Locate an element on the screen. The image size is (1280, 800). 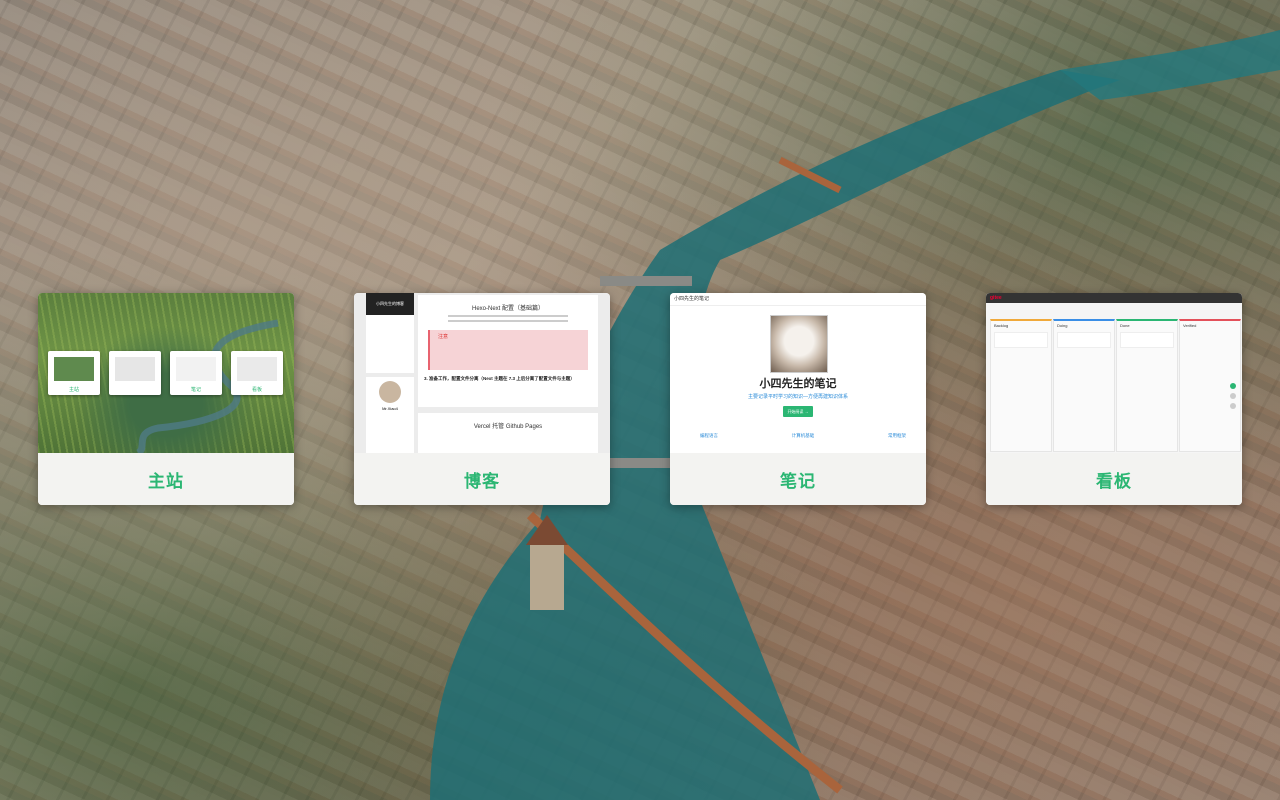
blog-profile: Mr.Xiao4 is located at coordinates (390, 415).